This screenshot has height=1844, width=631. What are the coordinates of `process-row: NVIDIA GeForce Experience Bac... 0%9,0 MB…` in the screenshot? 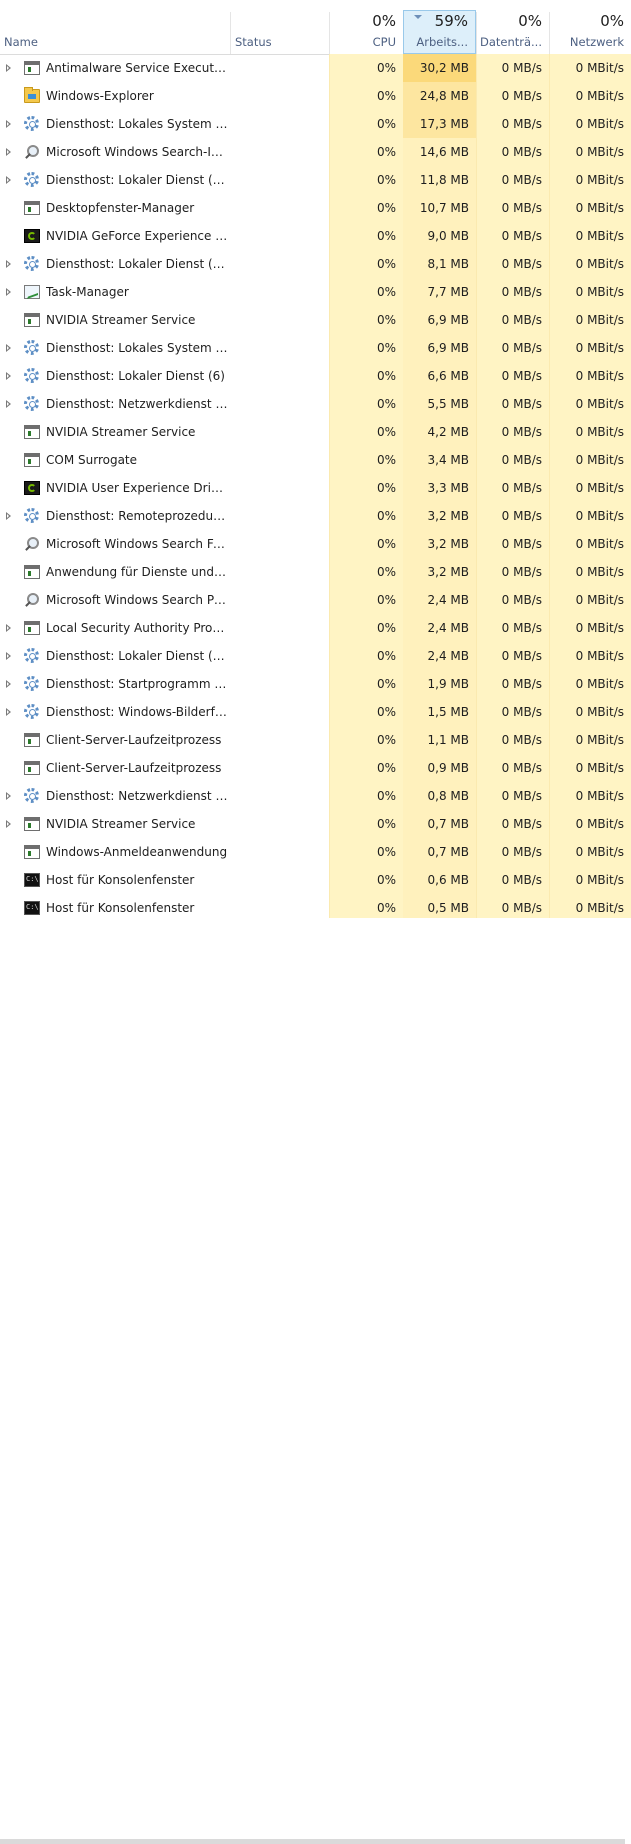 It's located at (315, 236).